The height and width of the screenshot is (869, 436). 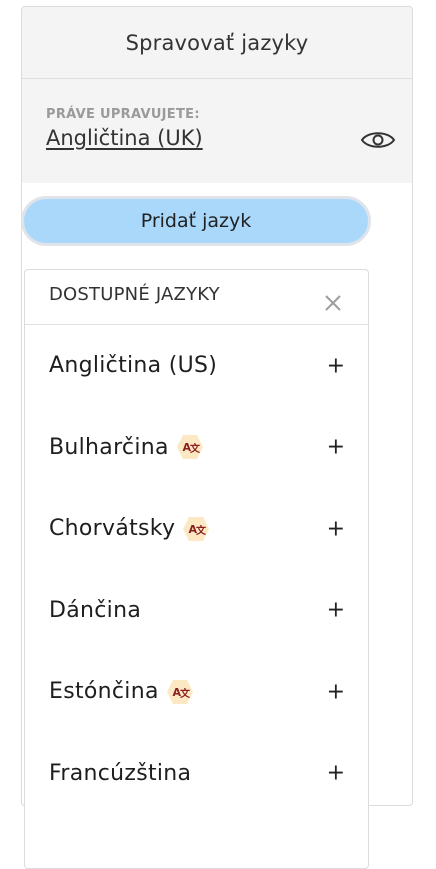 I want to click on language-row: Angličtina (US) +, so click(x=196, y=366).